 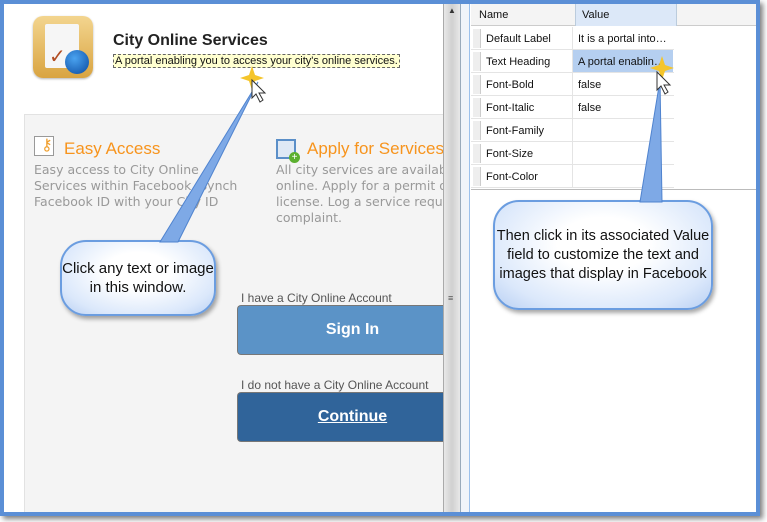 I want to click on text-line: online. Apply for a permit or, so click(x=359, y=185).